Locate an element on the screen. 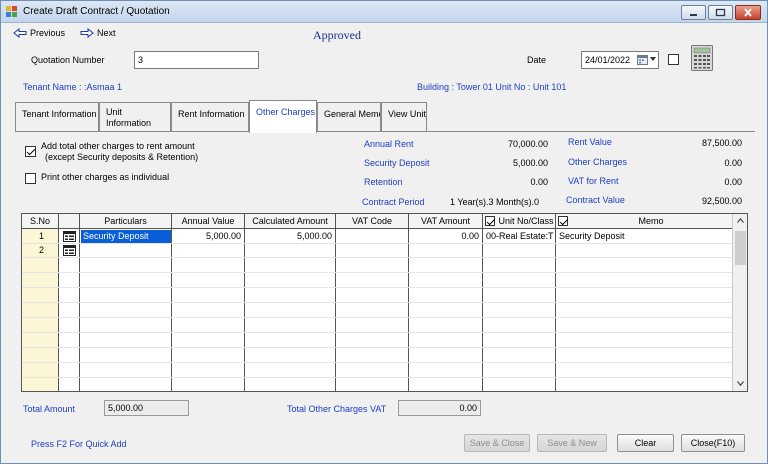 This screenshot has width=768, height=464. previous-button: Previous is located at coordinates (39, 33).